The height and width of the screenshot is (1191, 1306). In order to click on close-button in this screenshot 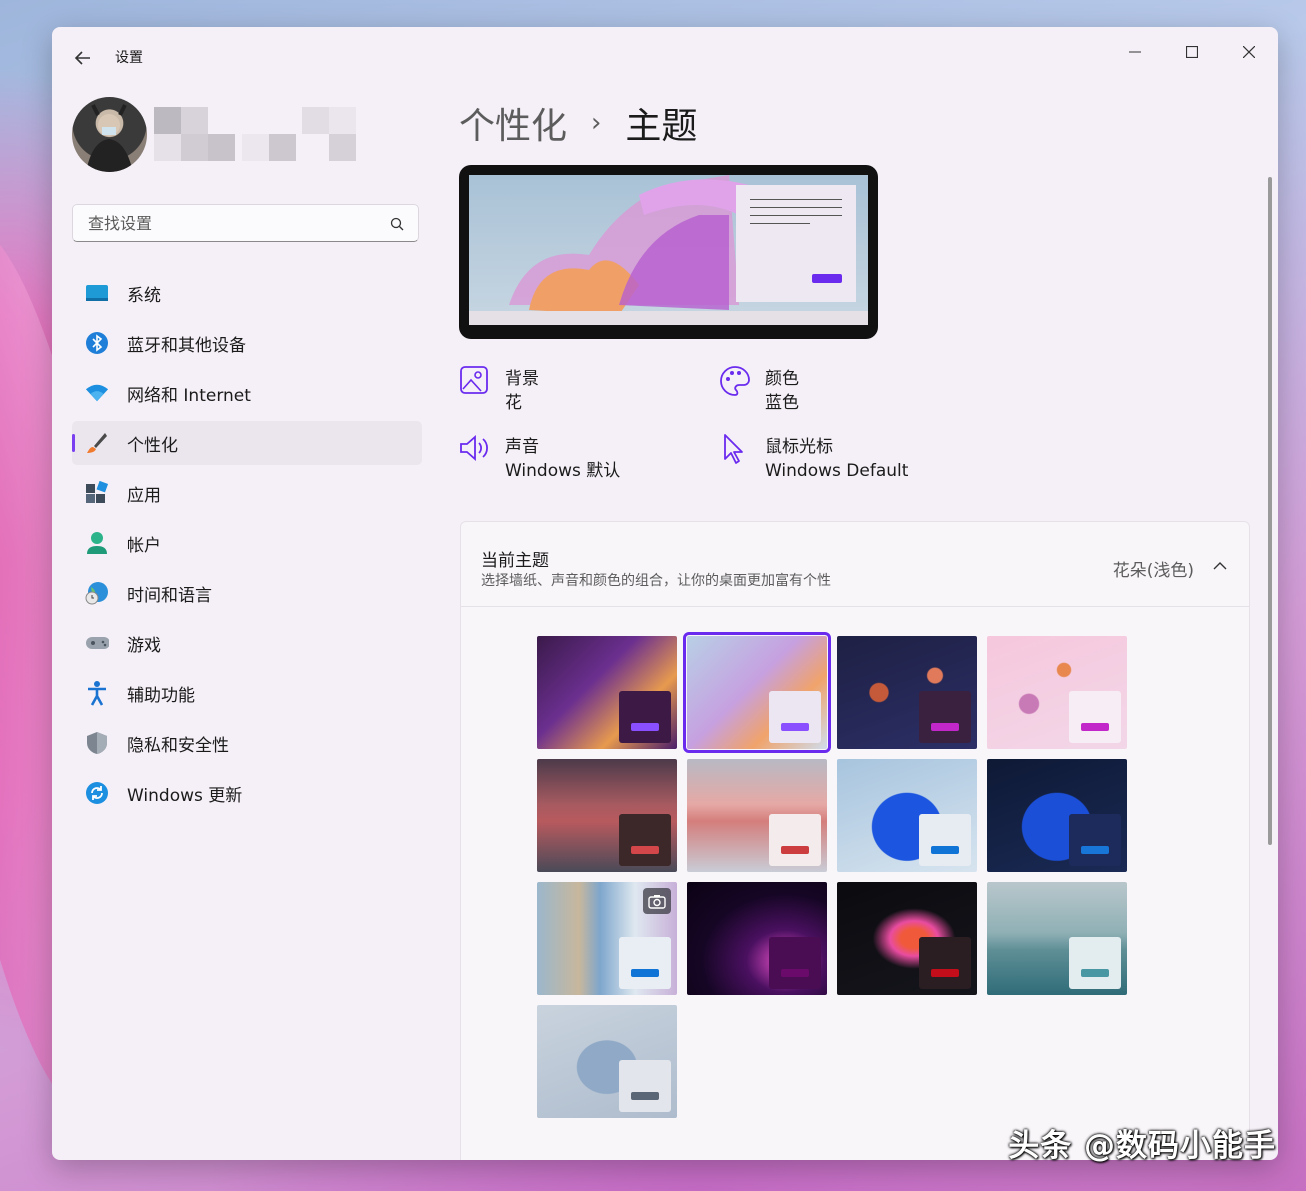, I will do `click(1249, 52)`.